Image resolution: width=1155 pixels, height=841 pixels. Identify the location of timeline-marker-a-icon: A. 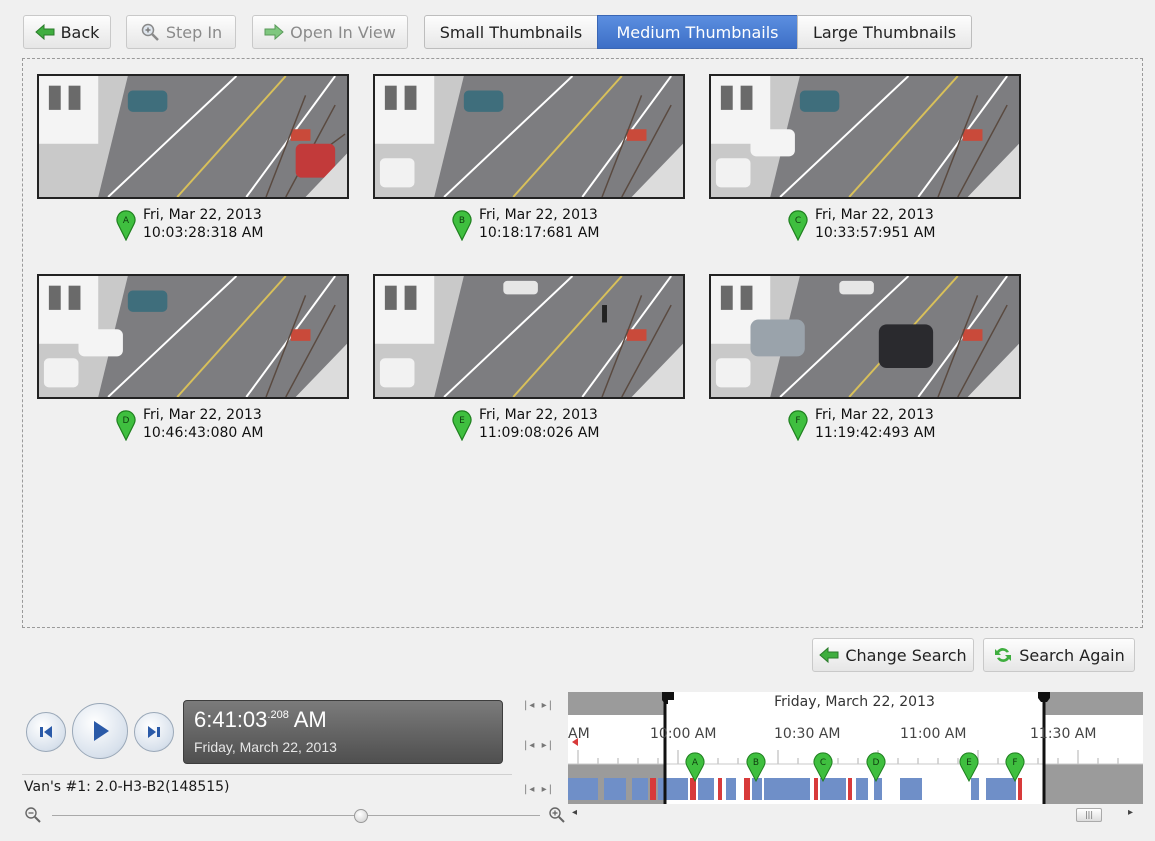
(695, 767).